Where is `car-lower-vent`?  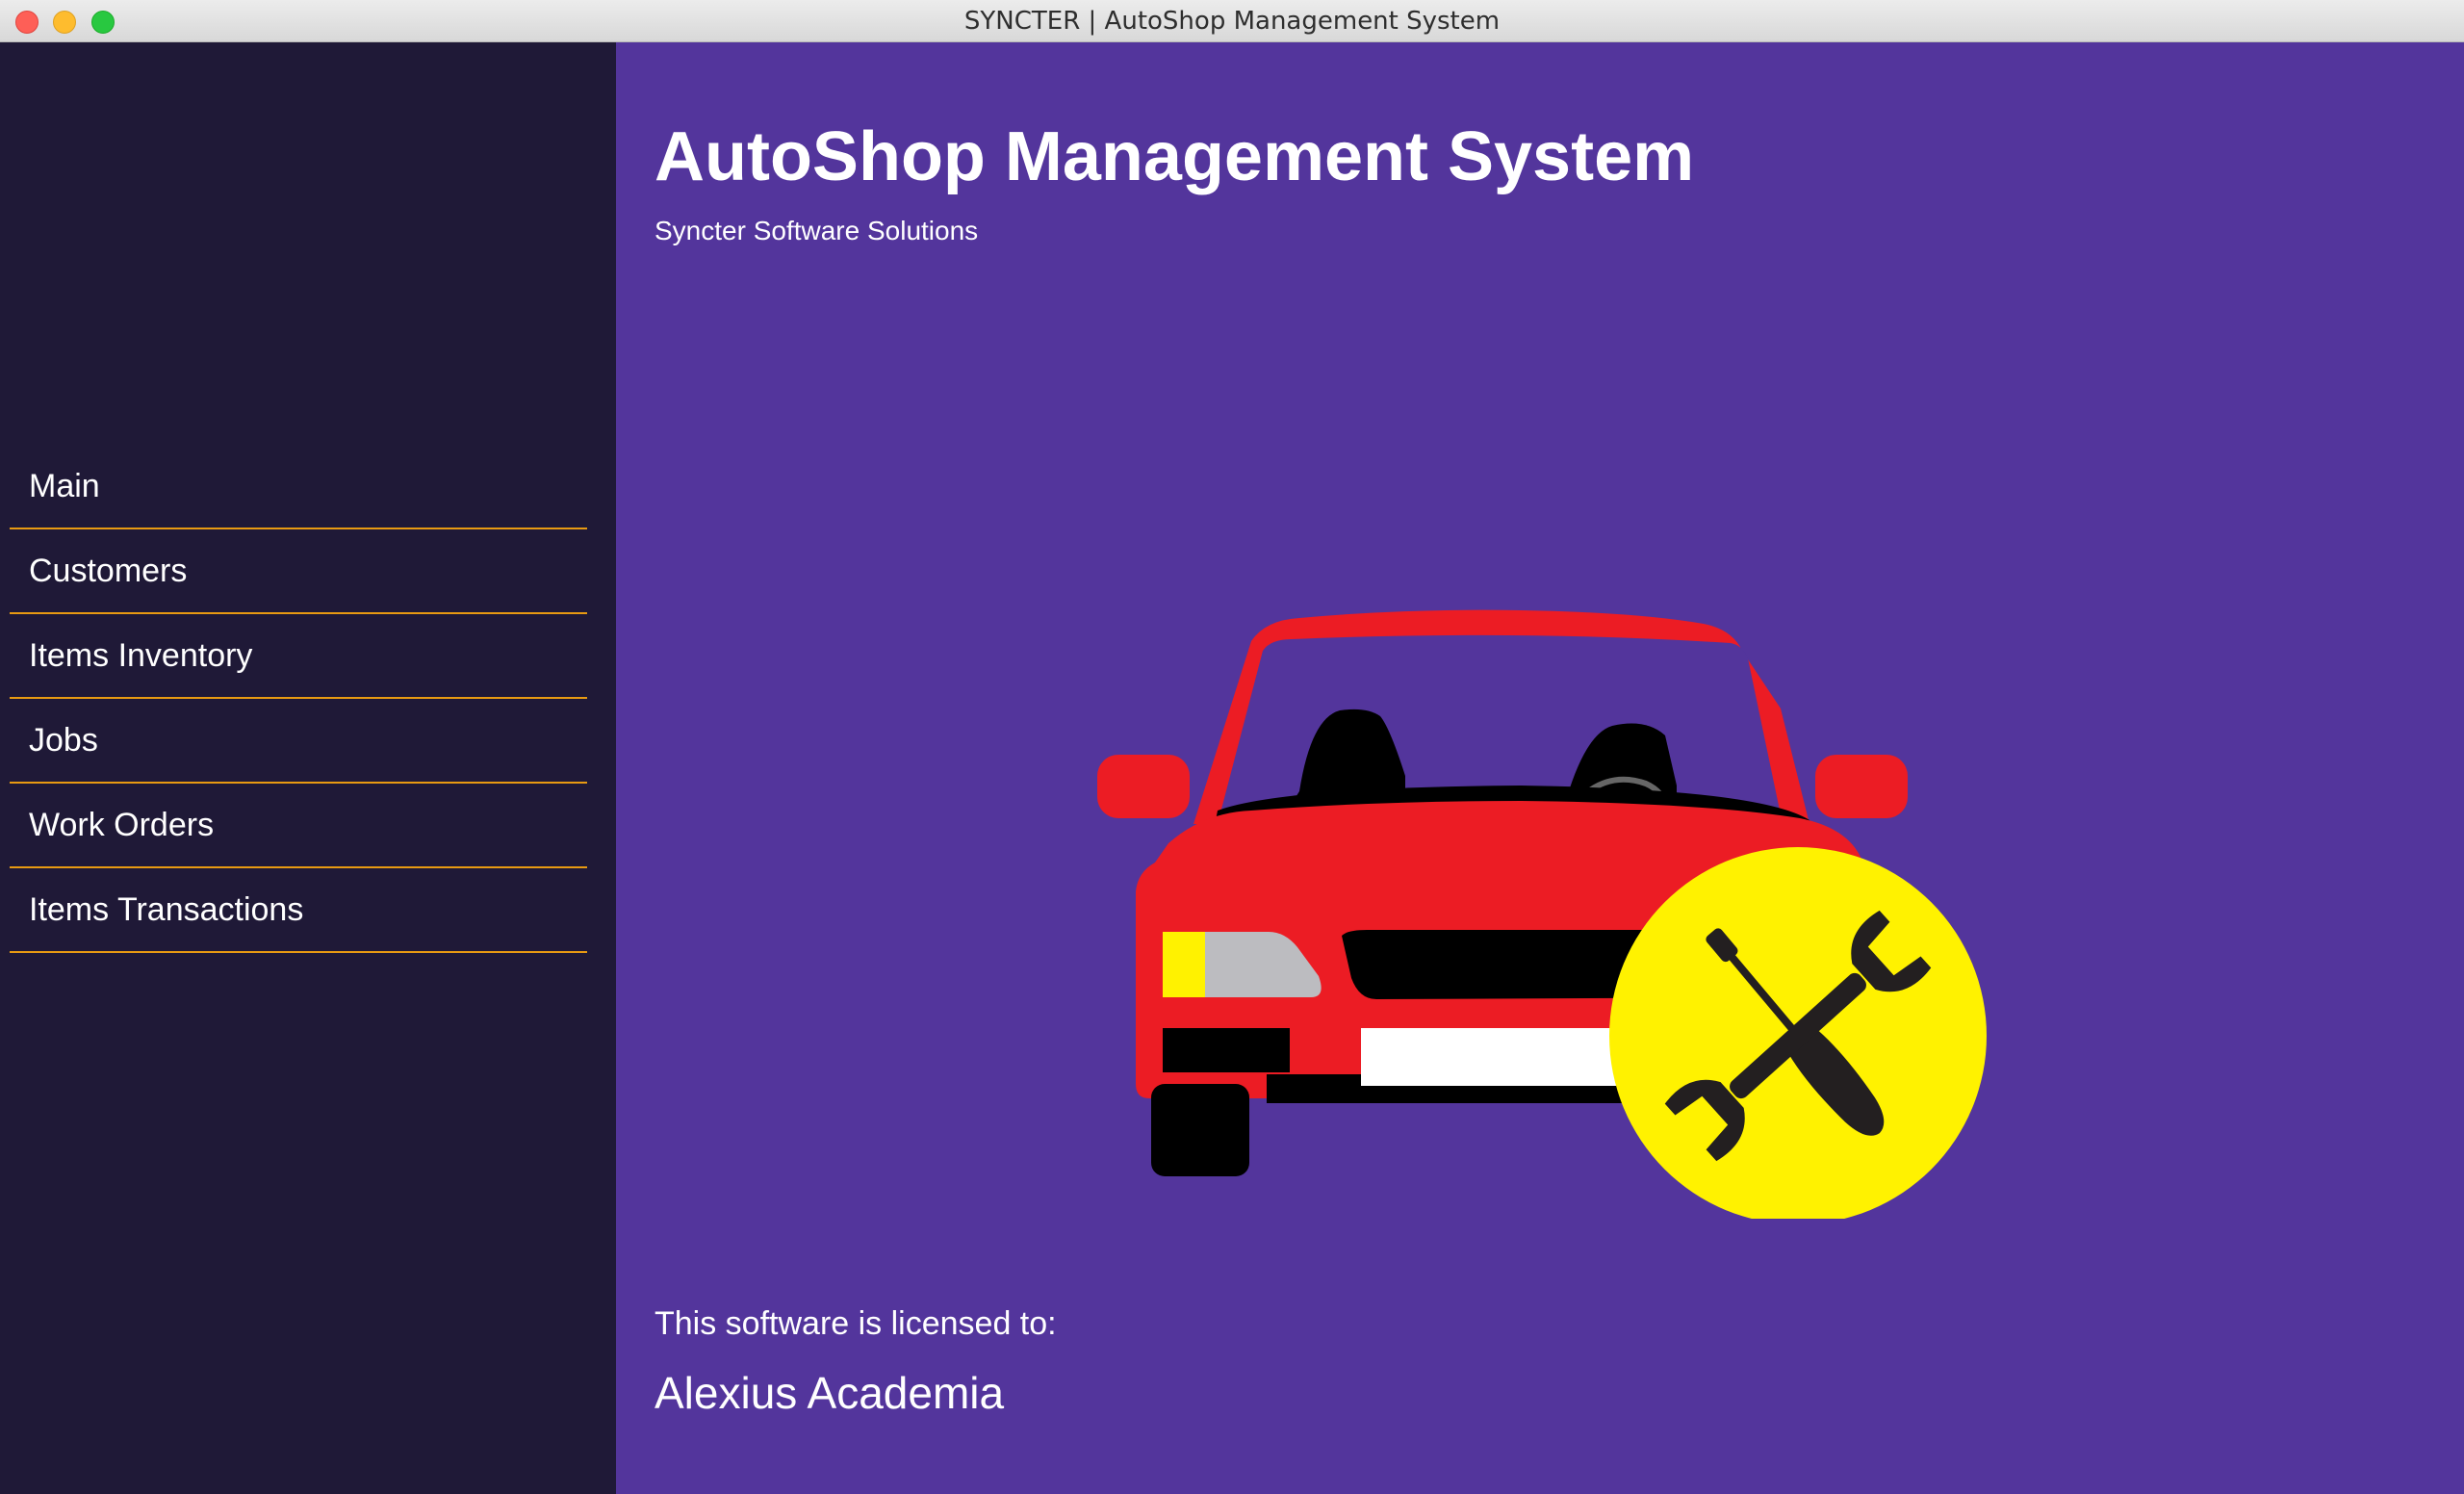
car-lower-vent is located at coordinates (1226, 1050).